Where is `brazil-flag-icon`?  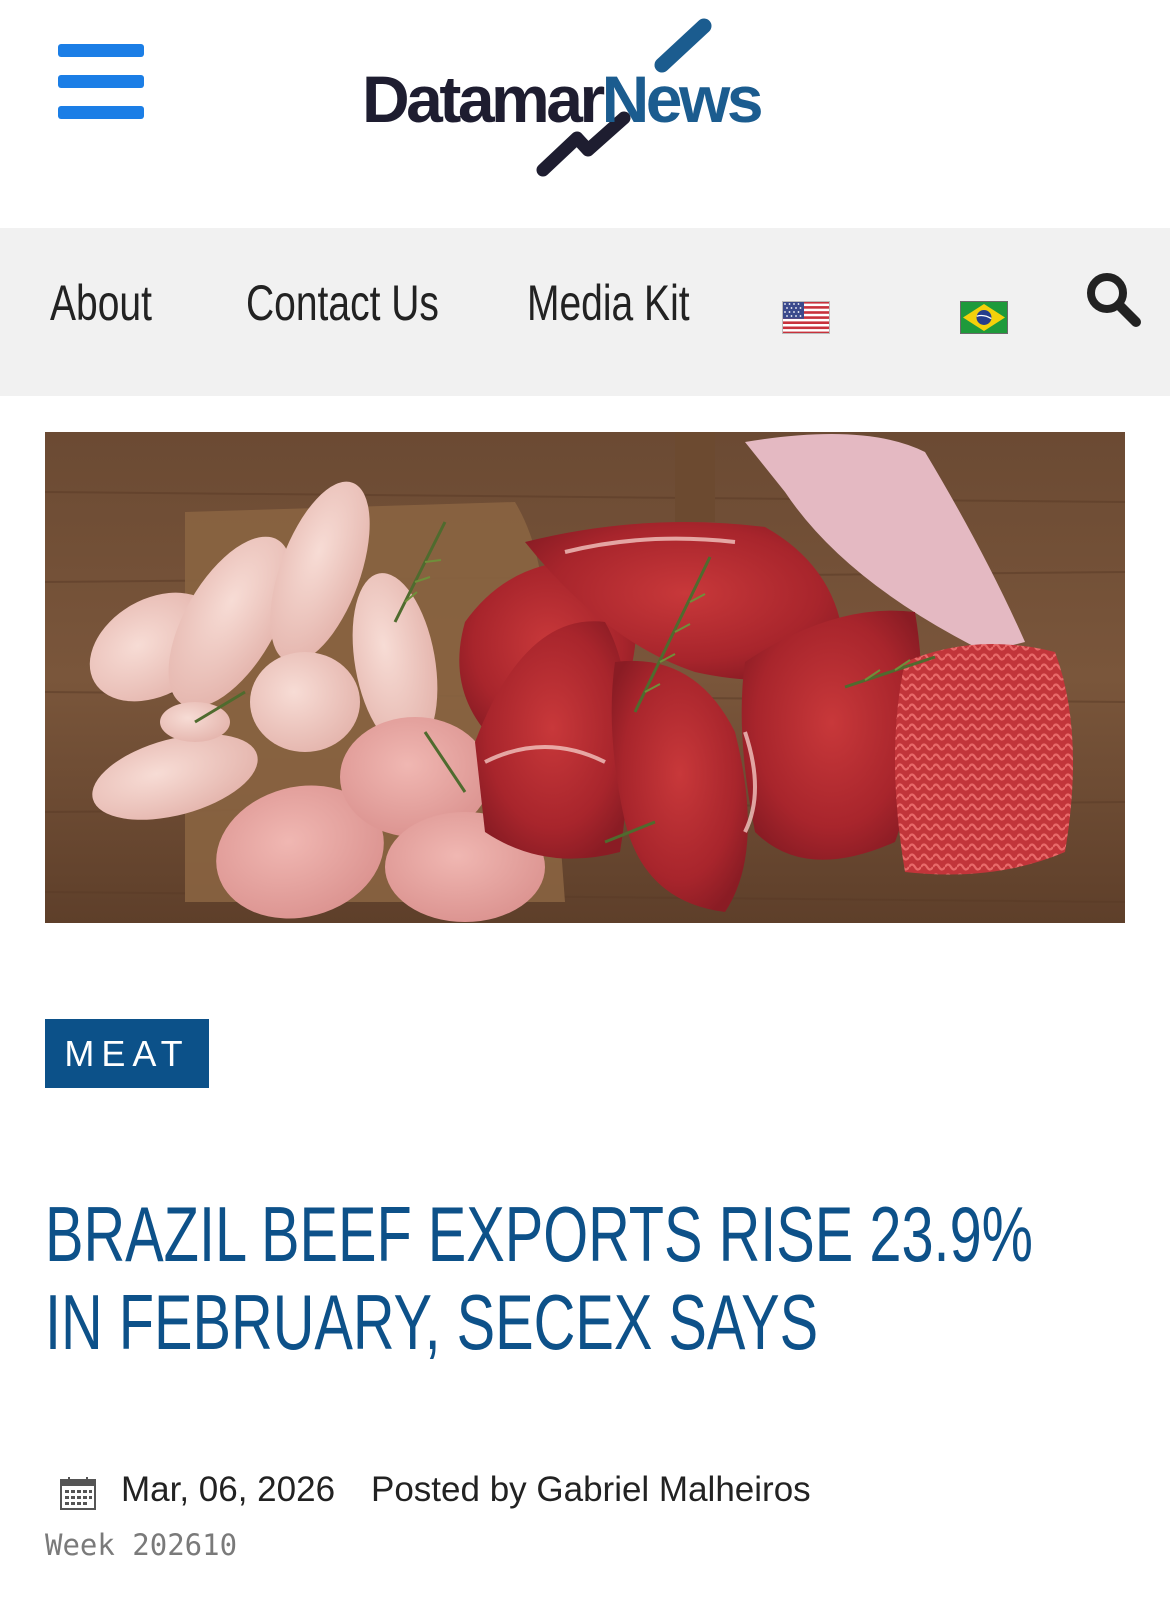
brazil-flag-icon is located at coordinates (984, 317).